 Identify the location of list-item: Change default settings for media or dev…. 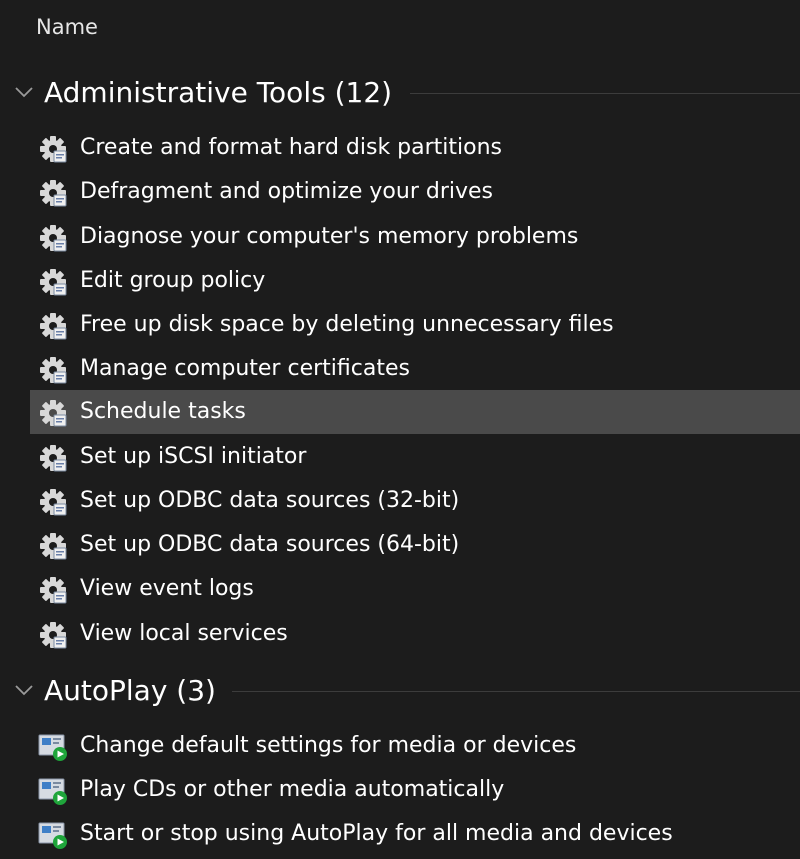
(415, 746).